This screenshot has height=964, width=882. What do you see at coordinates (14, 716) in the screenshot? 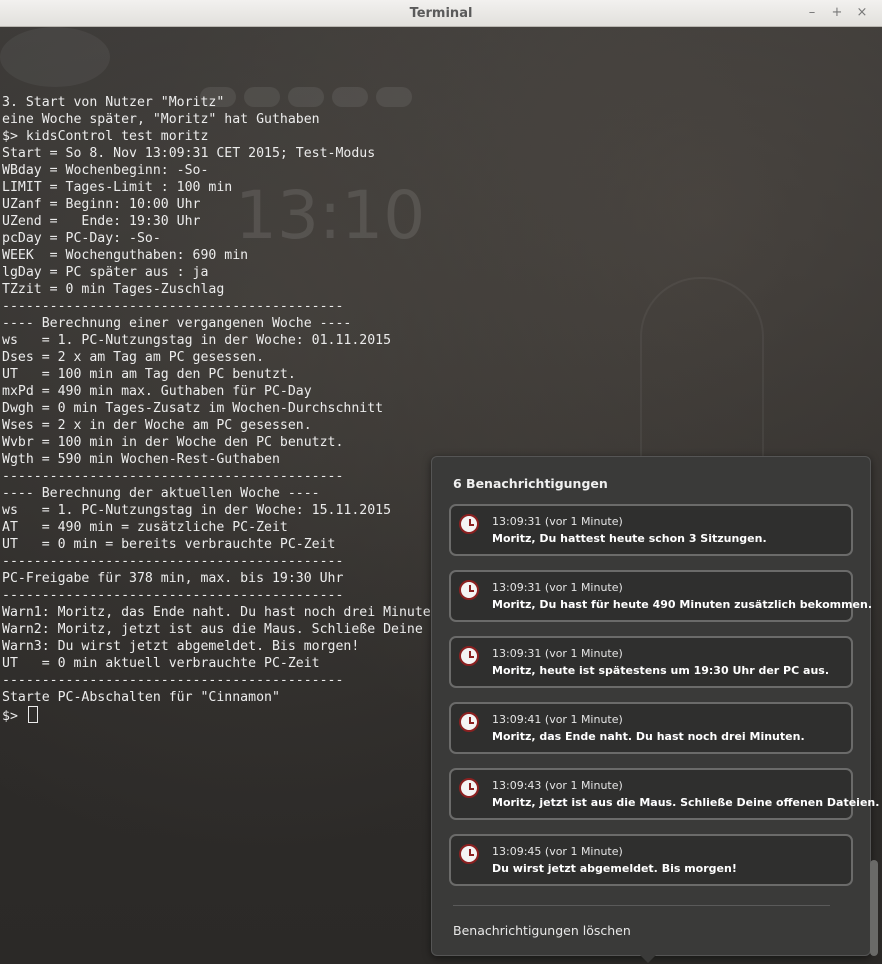
I see `terminal-line: $>` at bounding box center [14, 716].